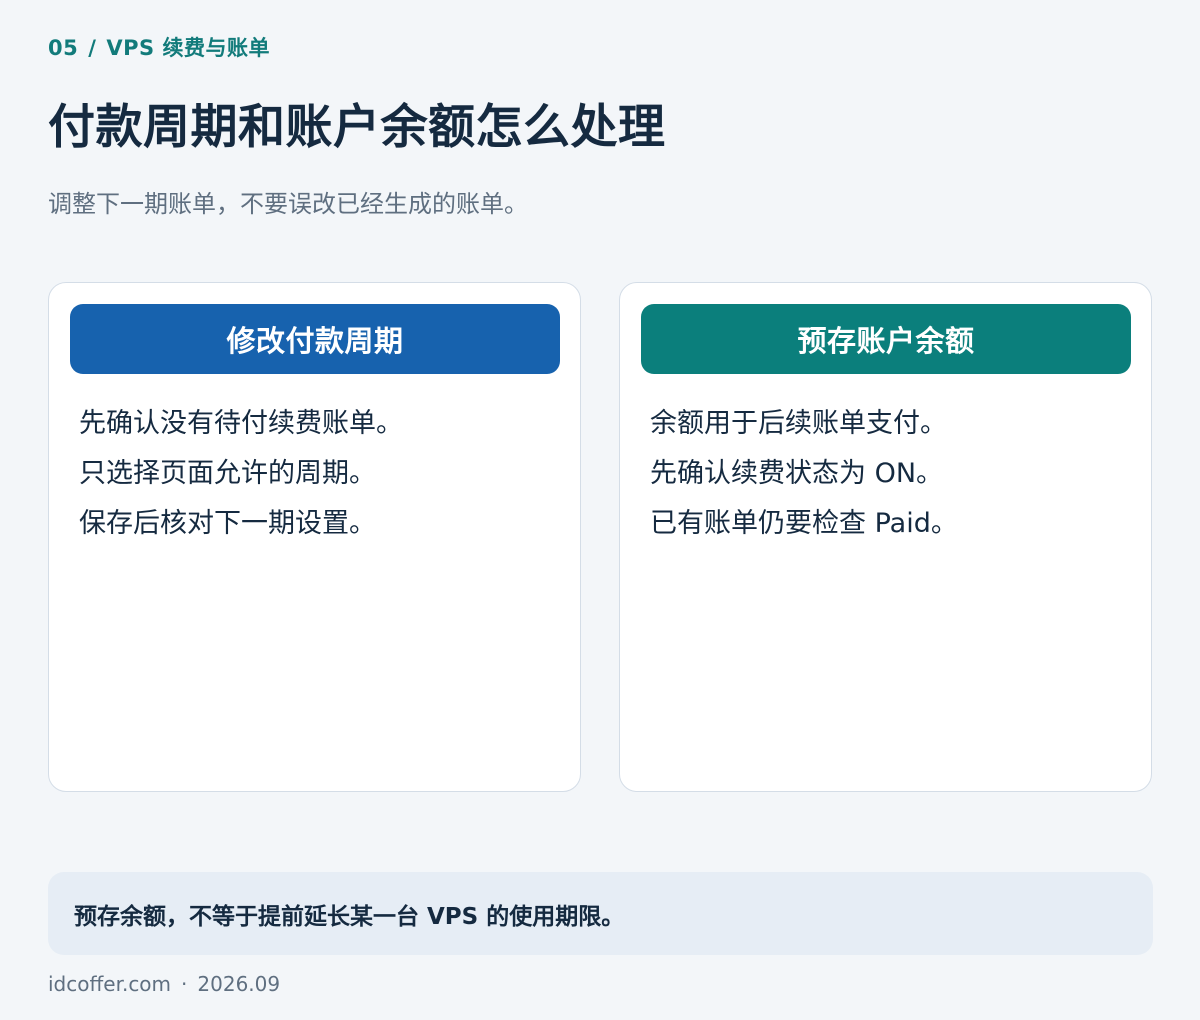 The image size is (1200, 1020). I want to click on breadcrumb: 05 / VPS 续费与账单, so click(159, 46).